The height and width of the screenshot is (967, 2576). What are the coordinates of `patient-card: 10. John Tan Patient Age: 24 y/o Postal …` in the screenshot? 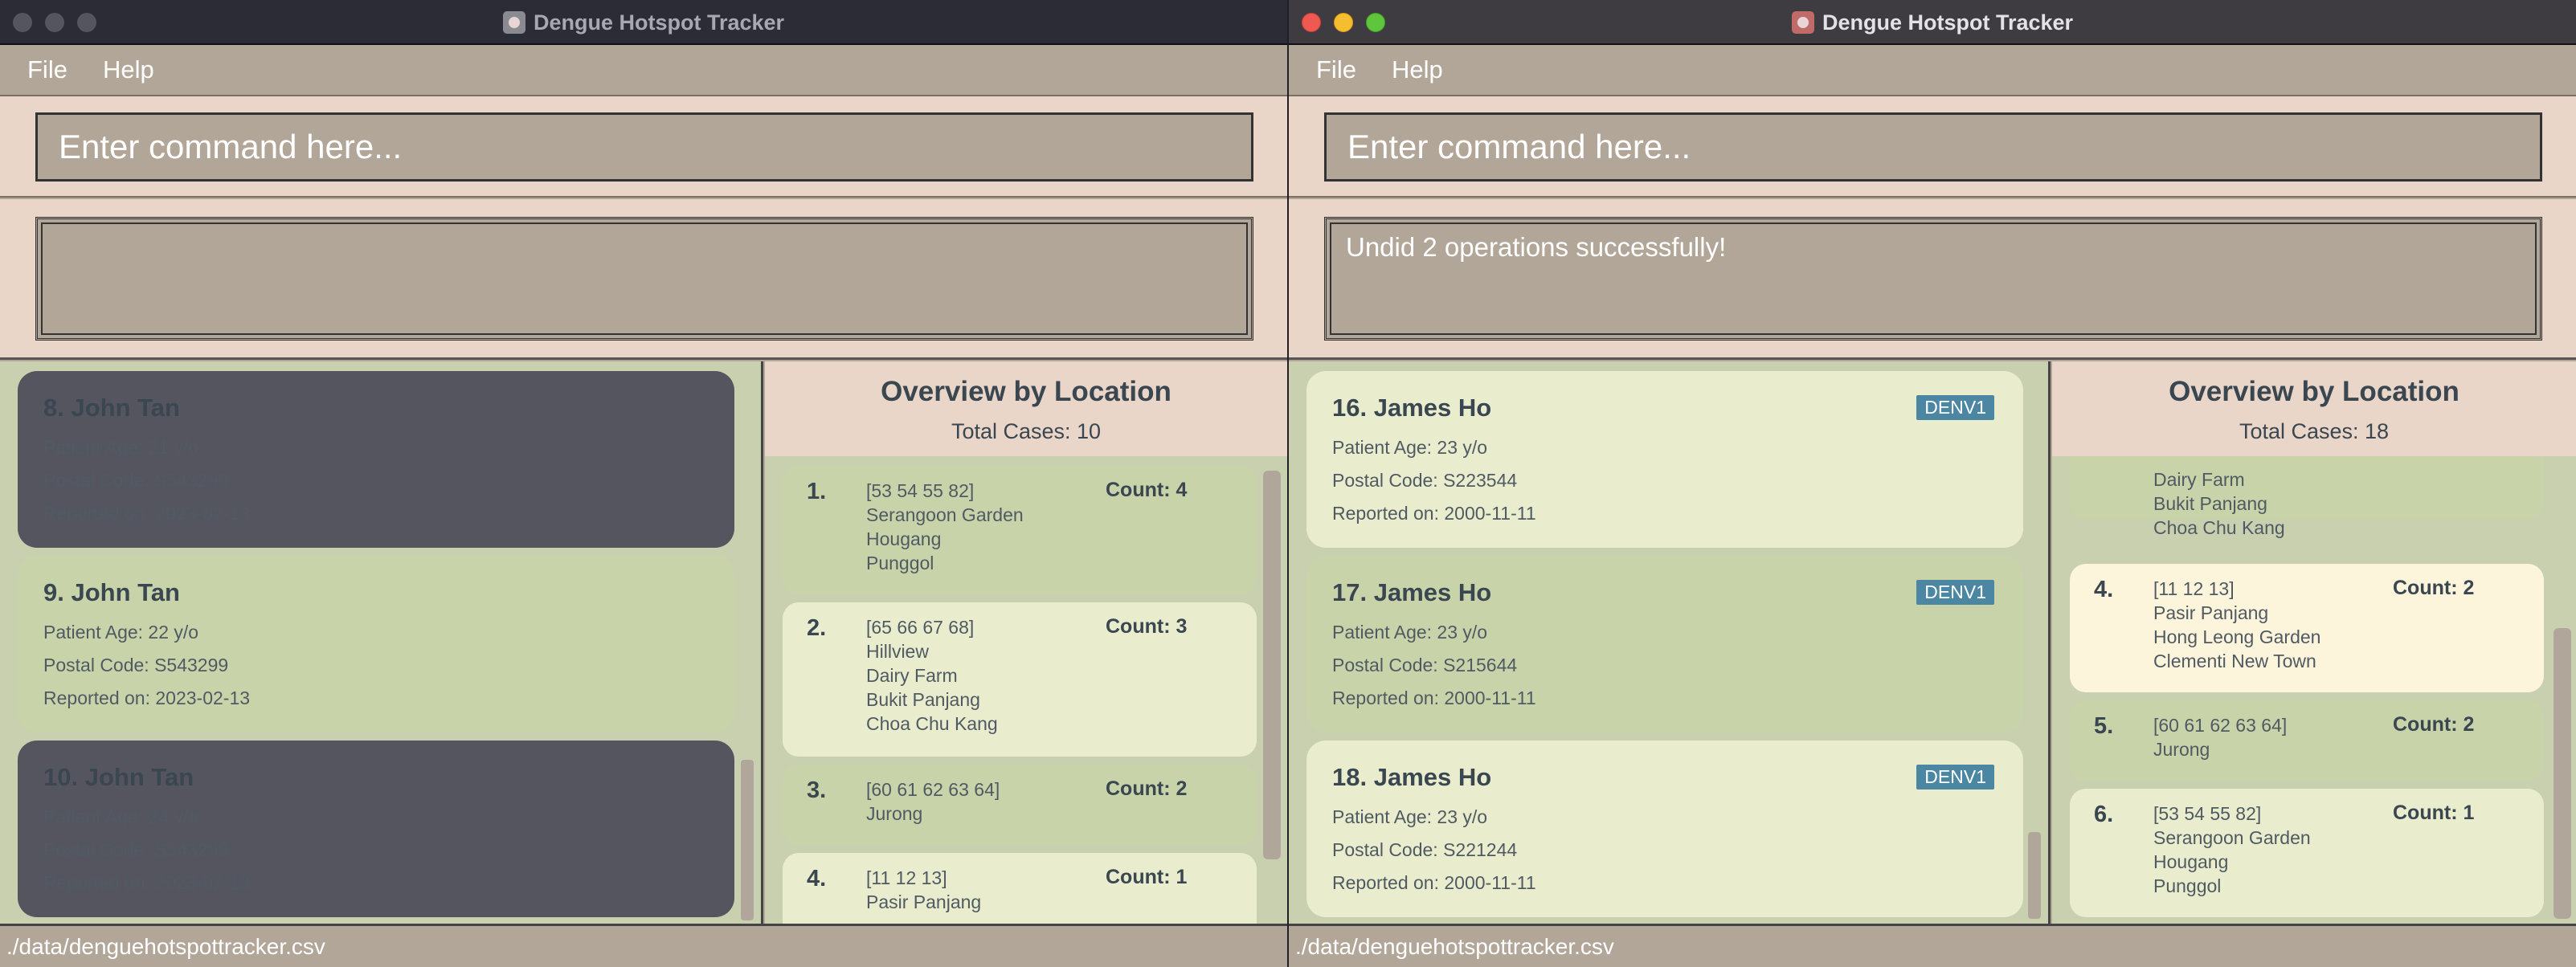 It's located at (376, 829).